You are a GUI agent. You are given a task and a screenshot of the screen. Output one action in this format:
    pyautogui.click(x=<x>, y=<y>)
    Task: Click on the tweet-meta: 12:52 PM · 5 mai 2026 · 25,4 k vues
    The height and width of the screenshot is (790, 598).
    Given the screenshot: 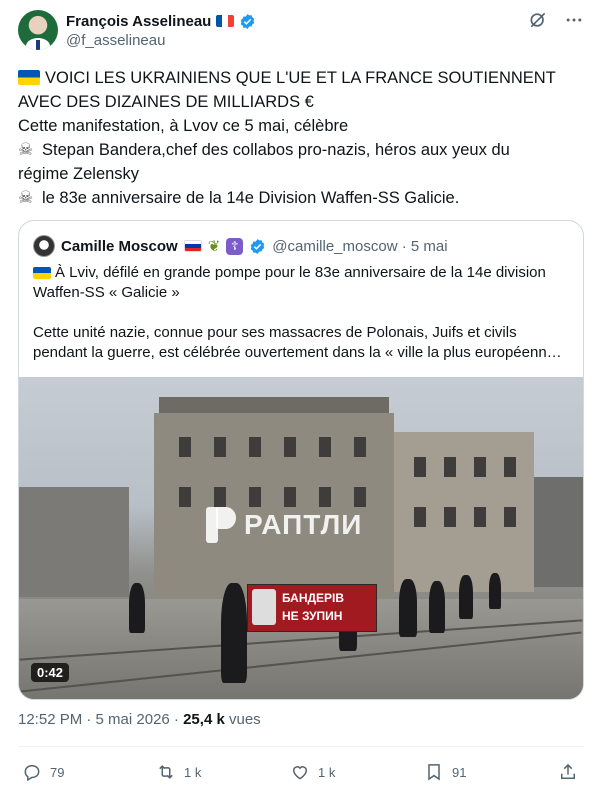 What is the action you would take?
    pyautogui.click(x=139, y=719)
    